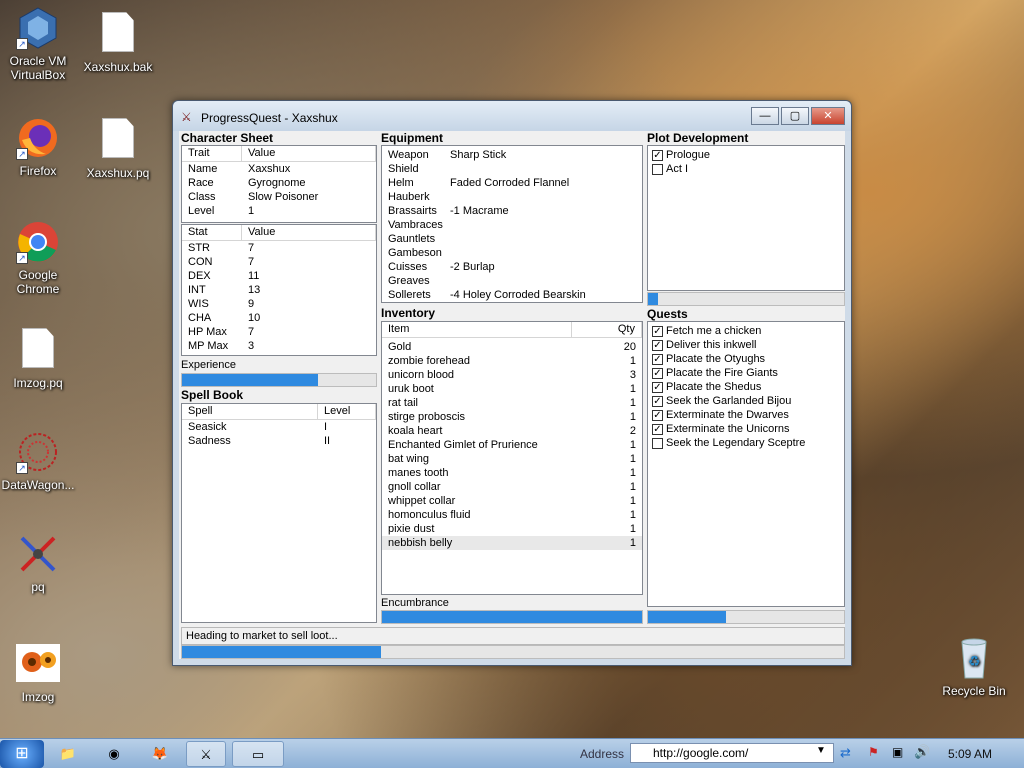  What do you see at coordinates (512, 529) in the screenshot?
I see `inventory-row: pixie dust 1` at bounding box center [512, 529].